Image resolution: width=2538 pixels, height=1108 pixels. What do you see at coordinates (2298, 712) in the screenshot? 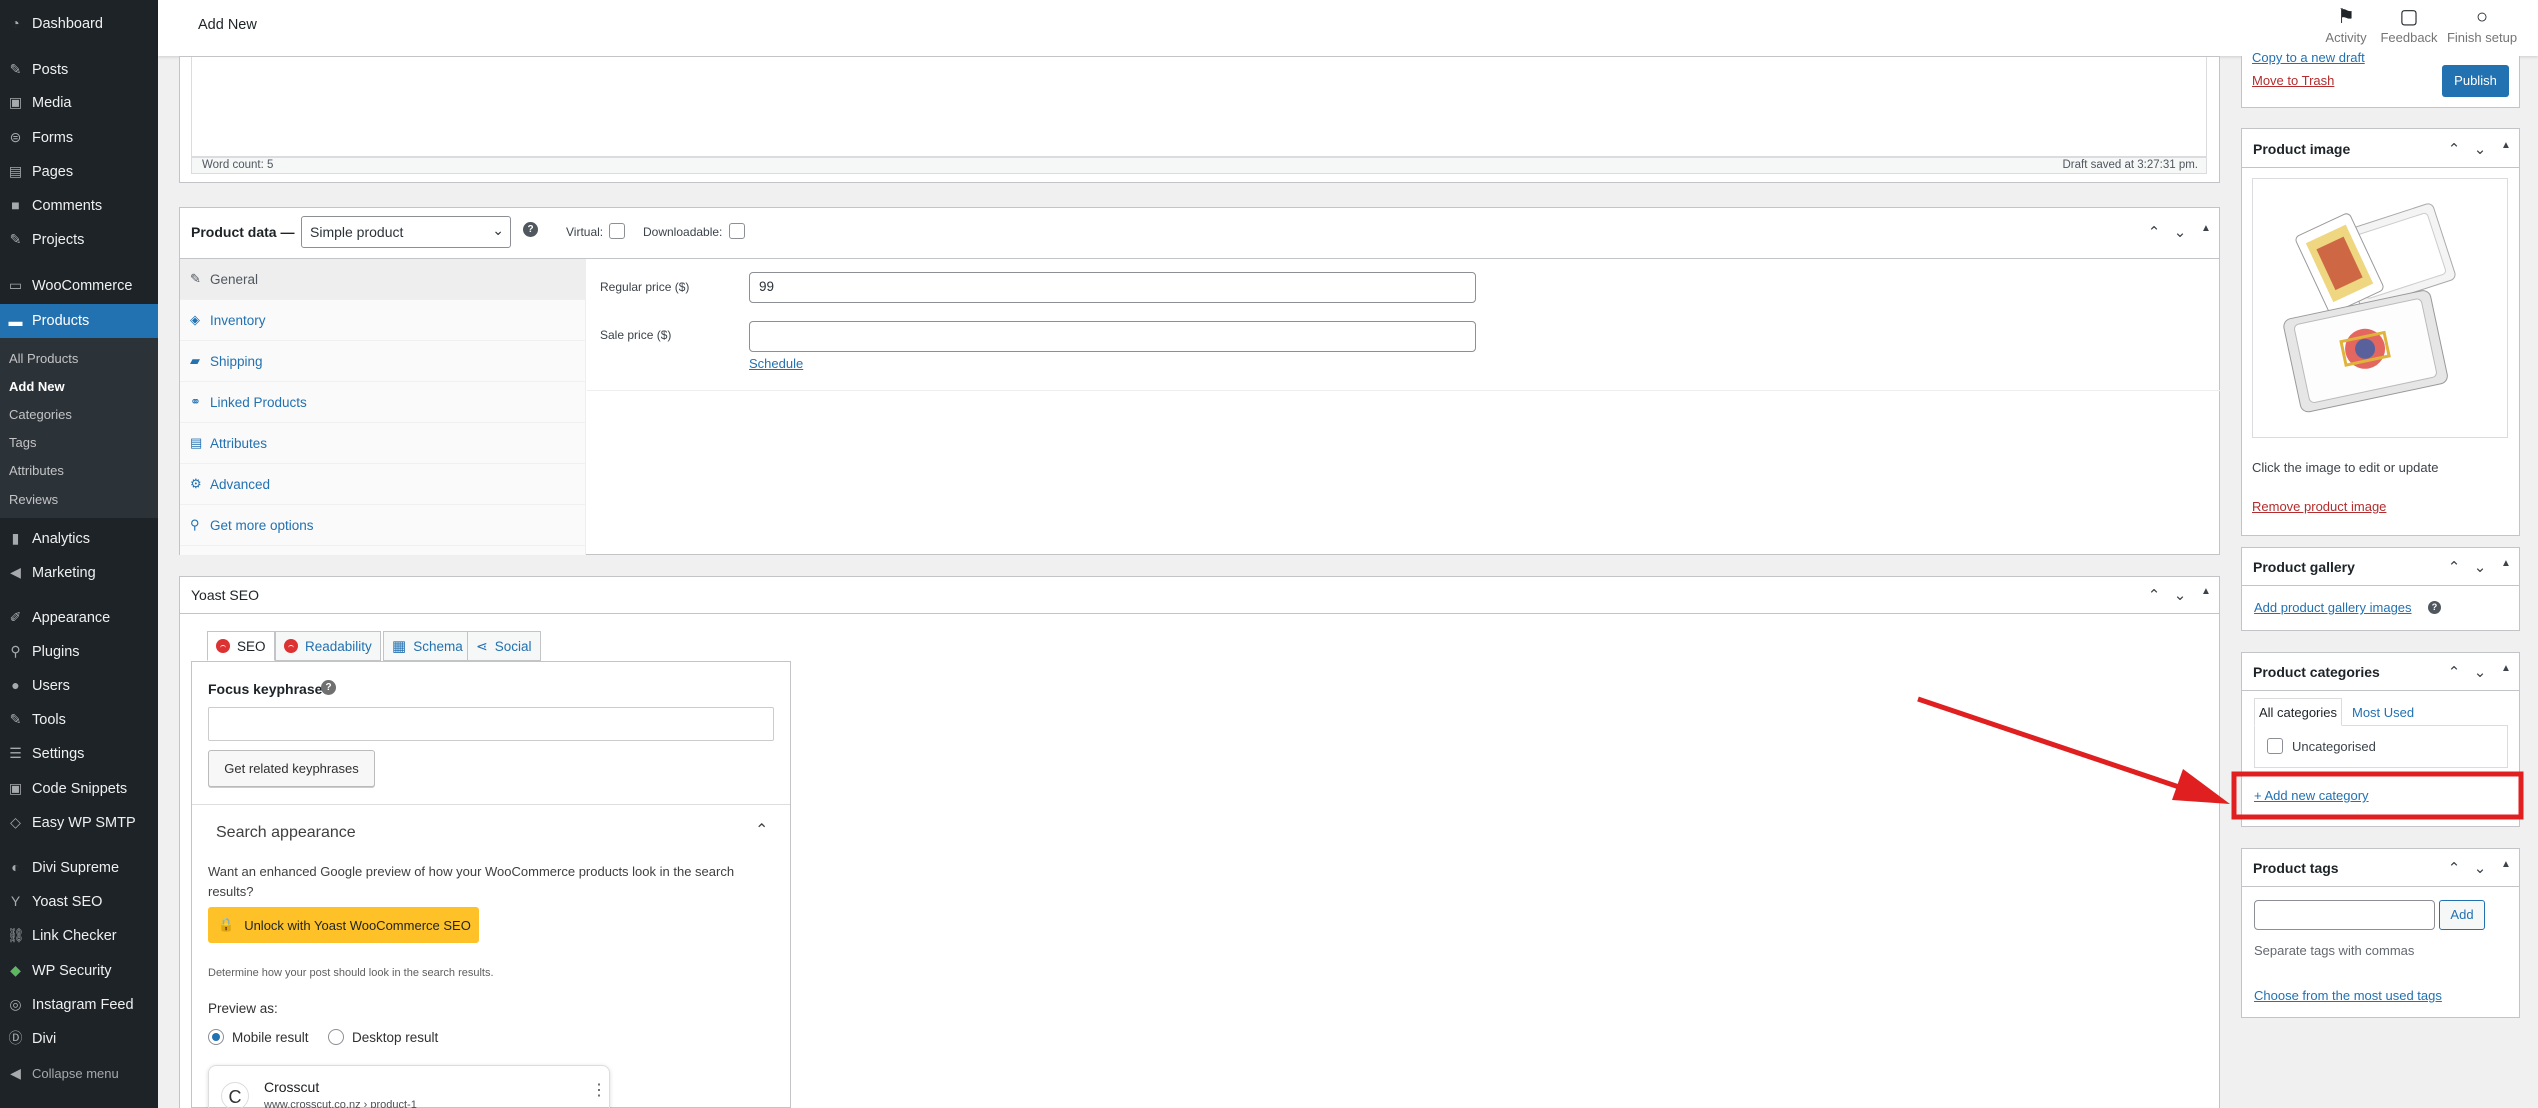
I see `tab-all-categories: All categories` at bounding box center [2298, 712].